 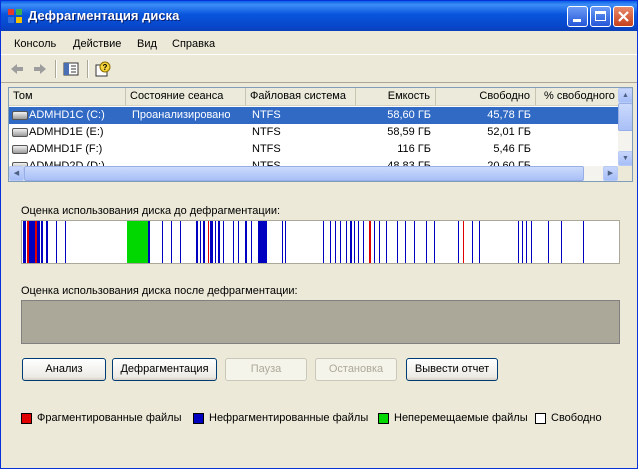 What do you see at coordinates (193, 44) in the screenshot?
I see `menu-help: Справка` at bounding box center [193, 44].